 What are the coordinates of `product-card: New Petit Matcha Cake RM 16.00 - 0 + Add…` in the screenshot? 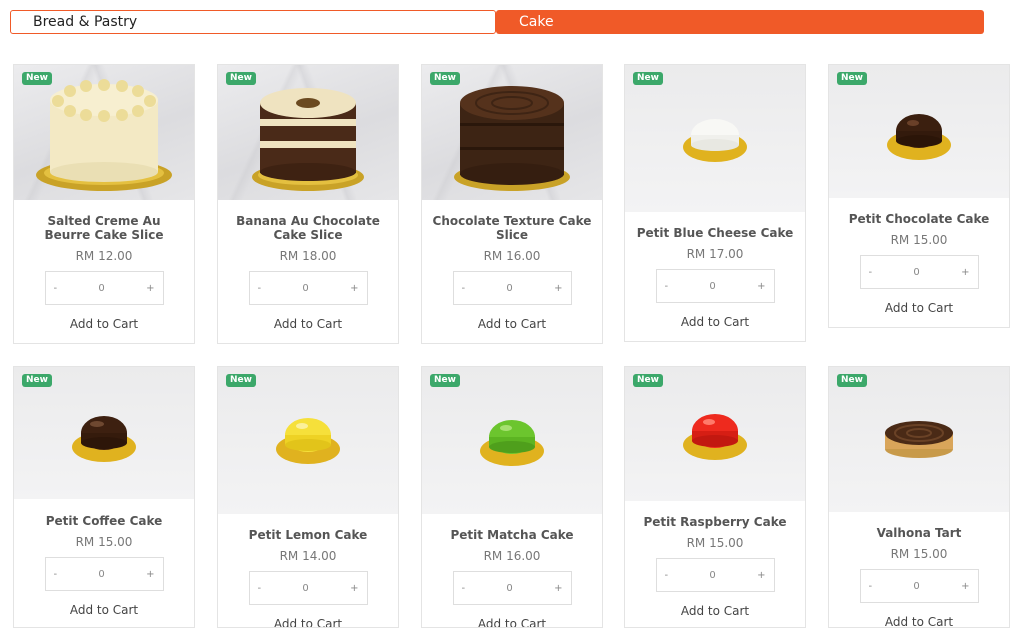 It's located at (512, 497).